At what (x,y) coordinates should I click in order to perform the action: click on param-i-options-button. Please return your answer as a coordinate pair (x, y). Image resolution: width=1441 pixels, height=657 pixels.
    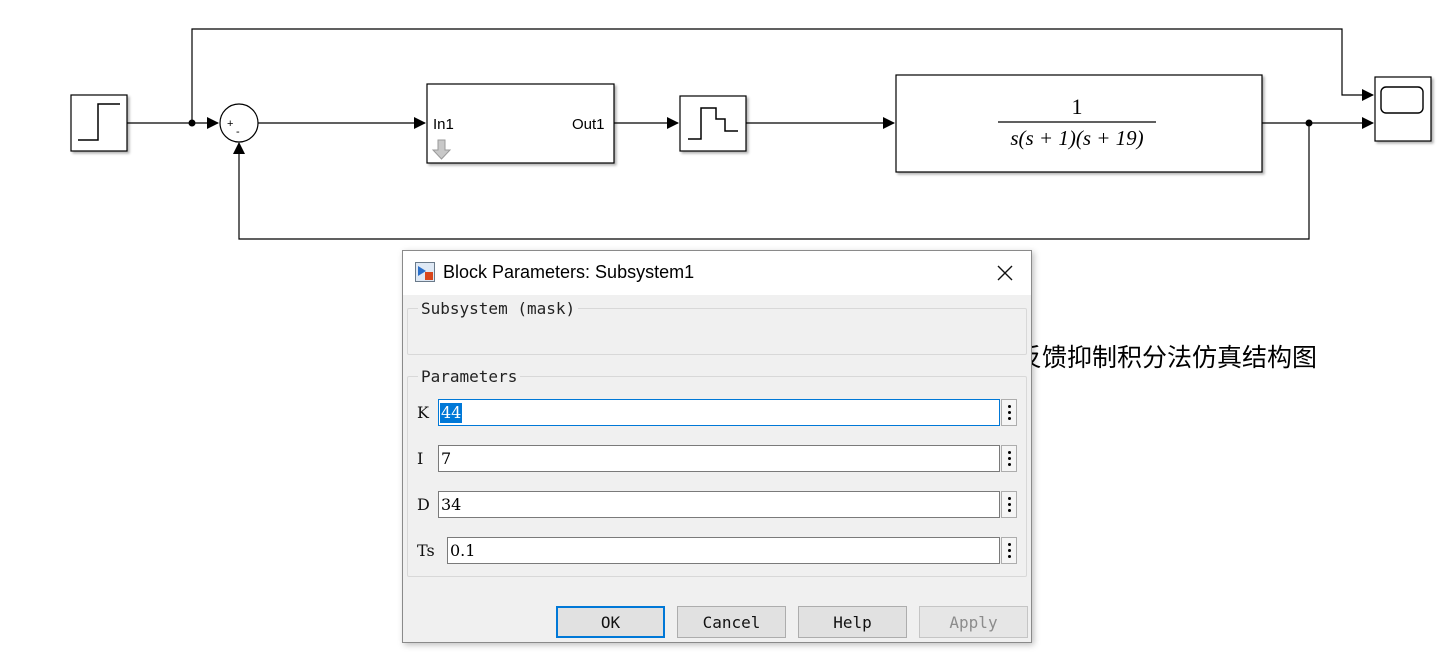
    Looking at the image, I should click on (1009, 458).